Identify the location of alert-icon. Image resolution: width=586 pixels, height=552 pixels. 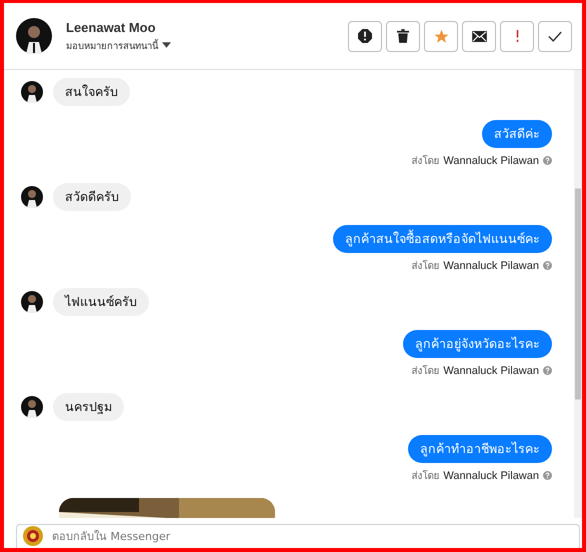
(365, 36).